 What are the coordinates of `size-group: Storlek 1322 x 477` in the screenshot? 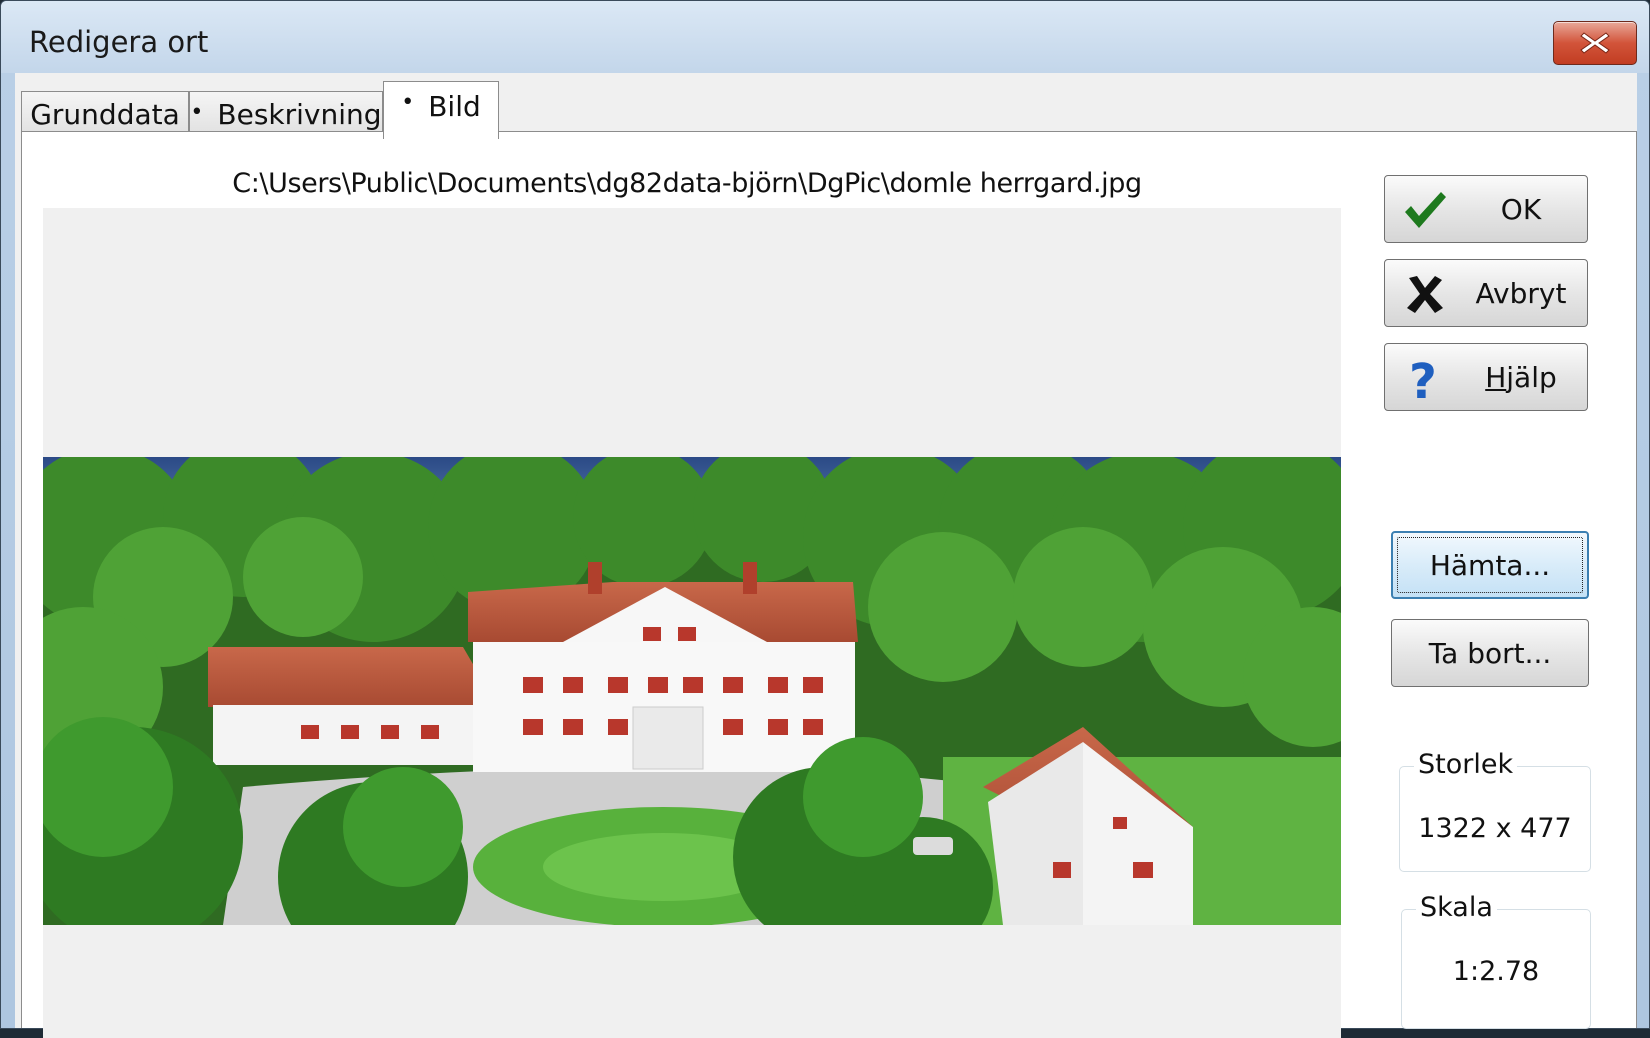 It's located at (1495, 810).